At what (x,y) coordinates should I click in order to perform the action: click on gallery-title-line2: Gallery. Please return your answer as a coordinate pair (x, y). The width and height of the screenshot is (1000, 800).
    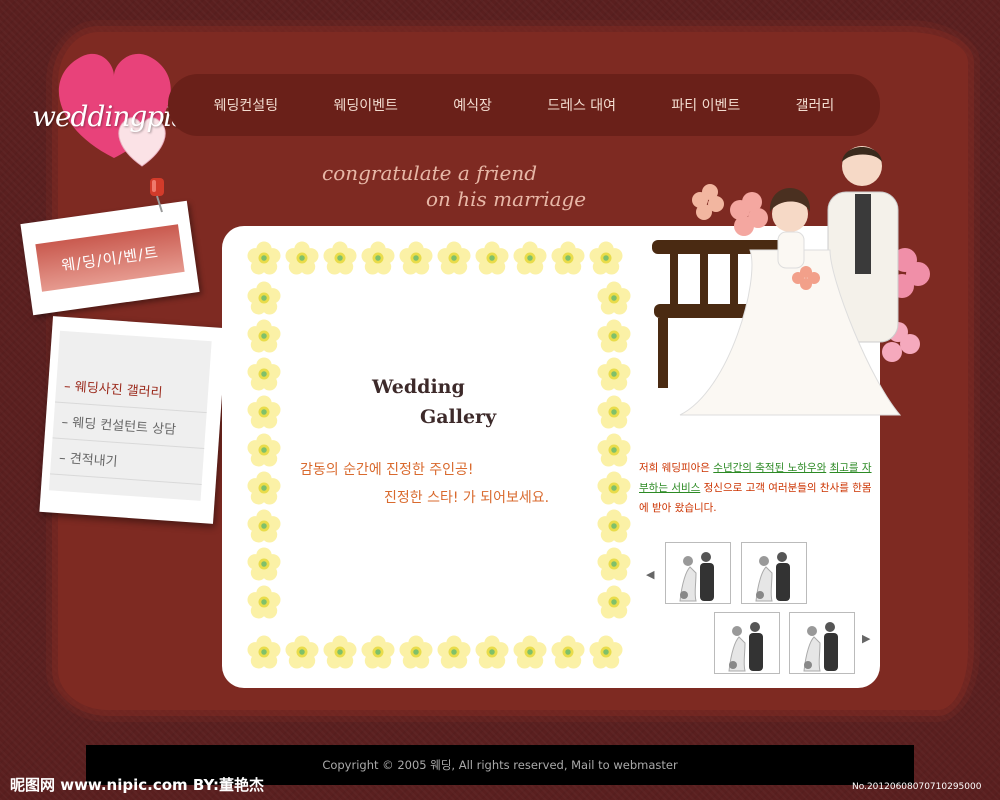
    Looking at the image, I should click on (458, 417).